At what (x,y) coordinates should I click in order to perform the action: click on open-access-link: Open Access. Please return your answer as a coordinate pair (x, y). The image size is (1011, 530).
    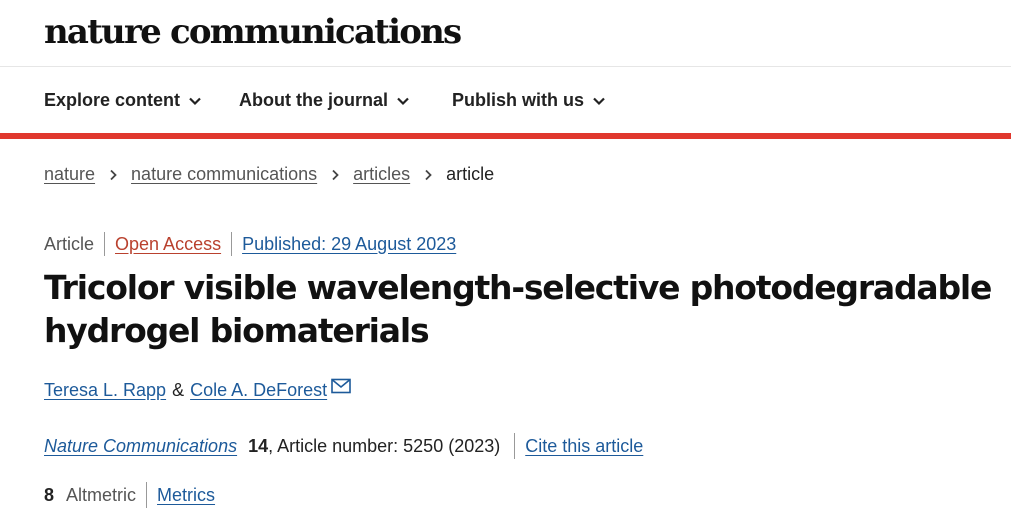
    Looking at the image, I should click on (168, 244).